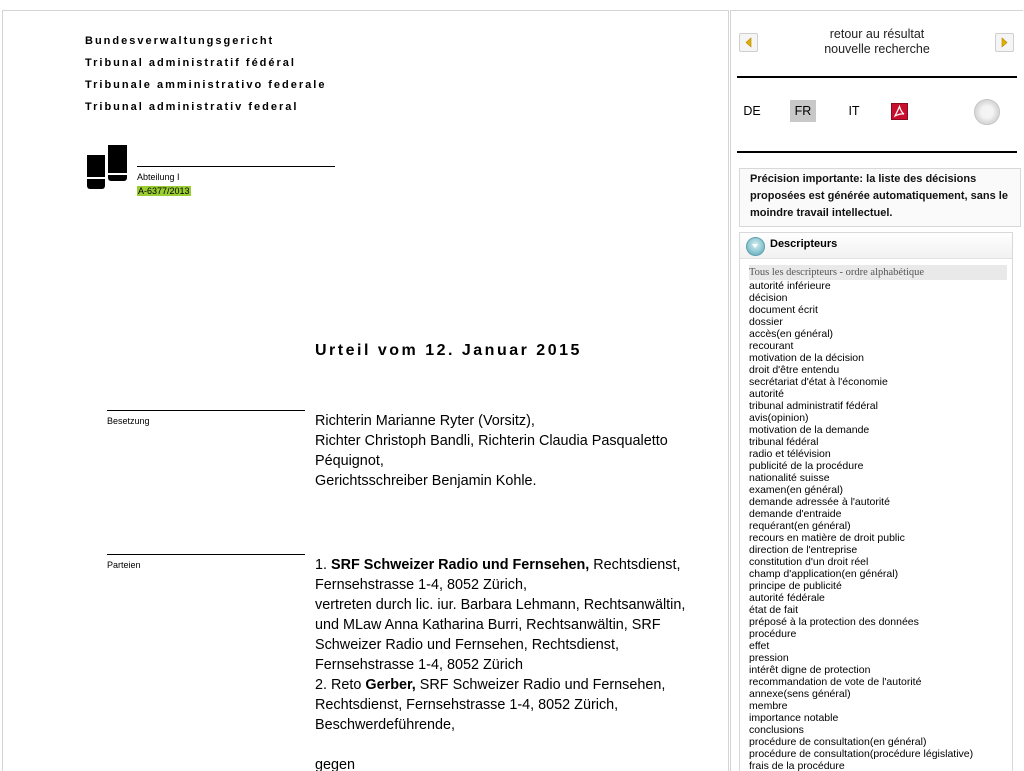 This screenshot has height=771, width=1024. I want to click on descriptor-item: demande adressée à l'autorité, so click(880, 502).